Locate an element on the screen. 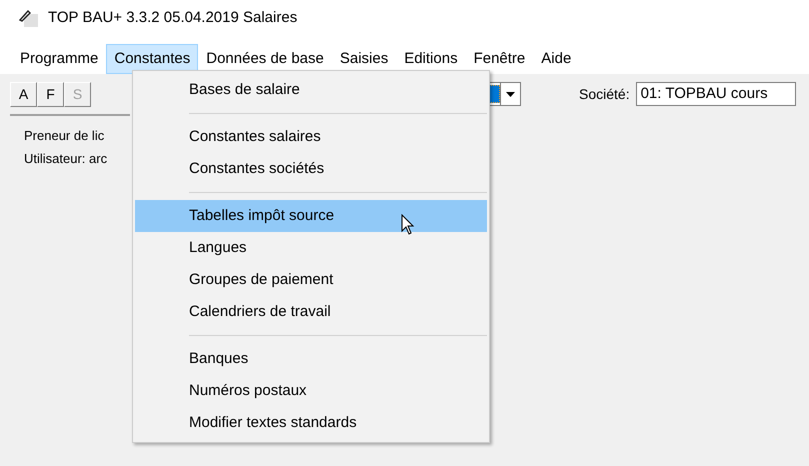 The height and width of the screenshot is (466, 809). menu-item: Fenêtre is located at coordinates (500, 59).